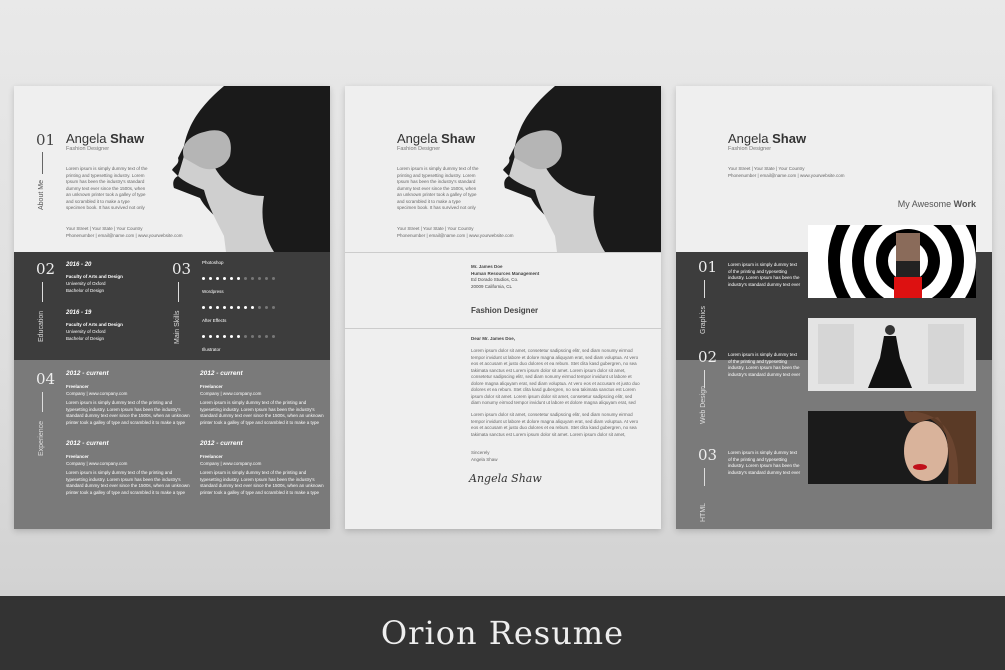  I want to click on work-title: My Awesome Work, so click(936, 204).